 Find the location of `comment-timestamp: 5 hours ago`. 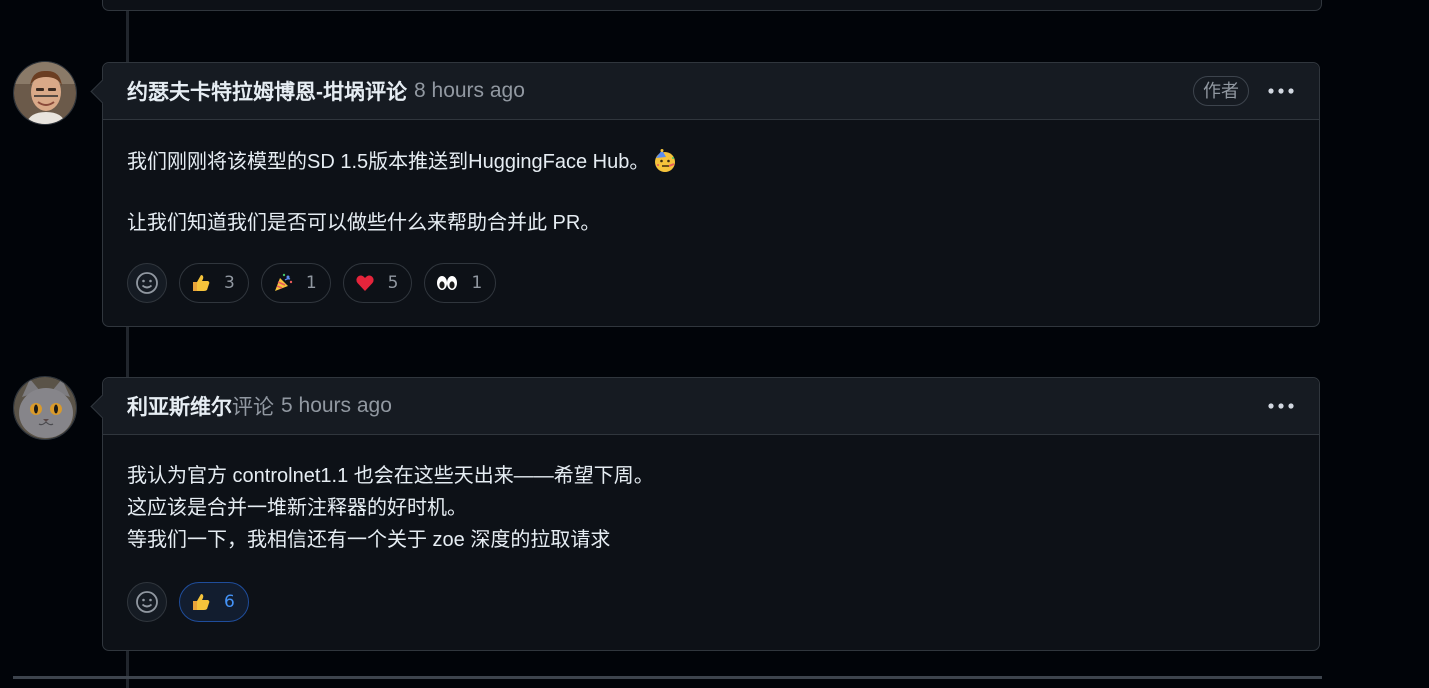

comment-timestamp: 5 hours ago is located at coordinates (336, 406).